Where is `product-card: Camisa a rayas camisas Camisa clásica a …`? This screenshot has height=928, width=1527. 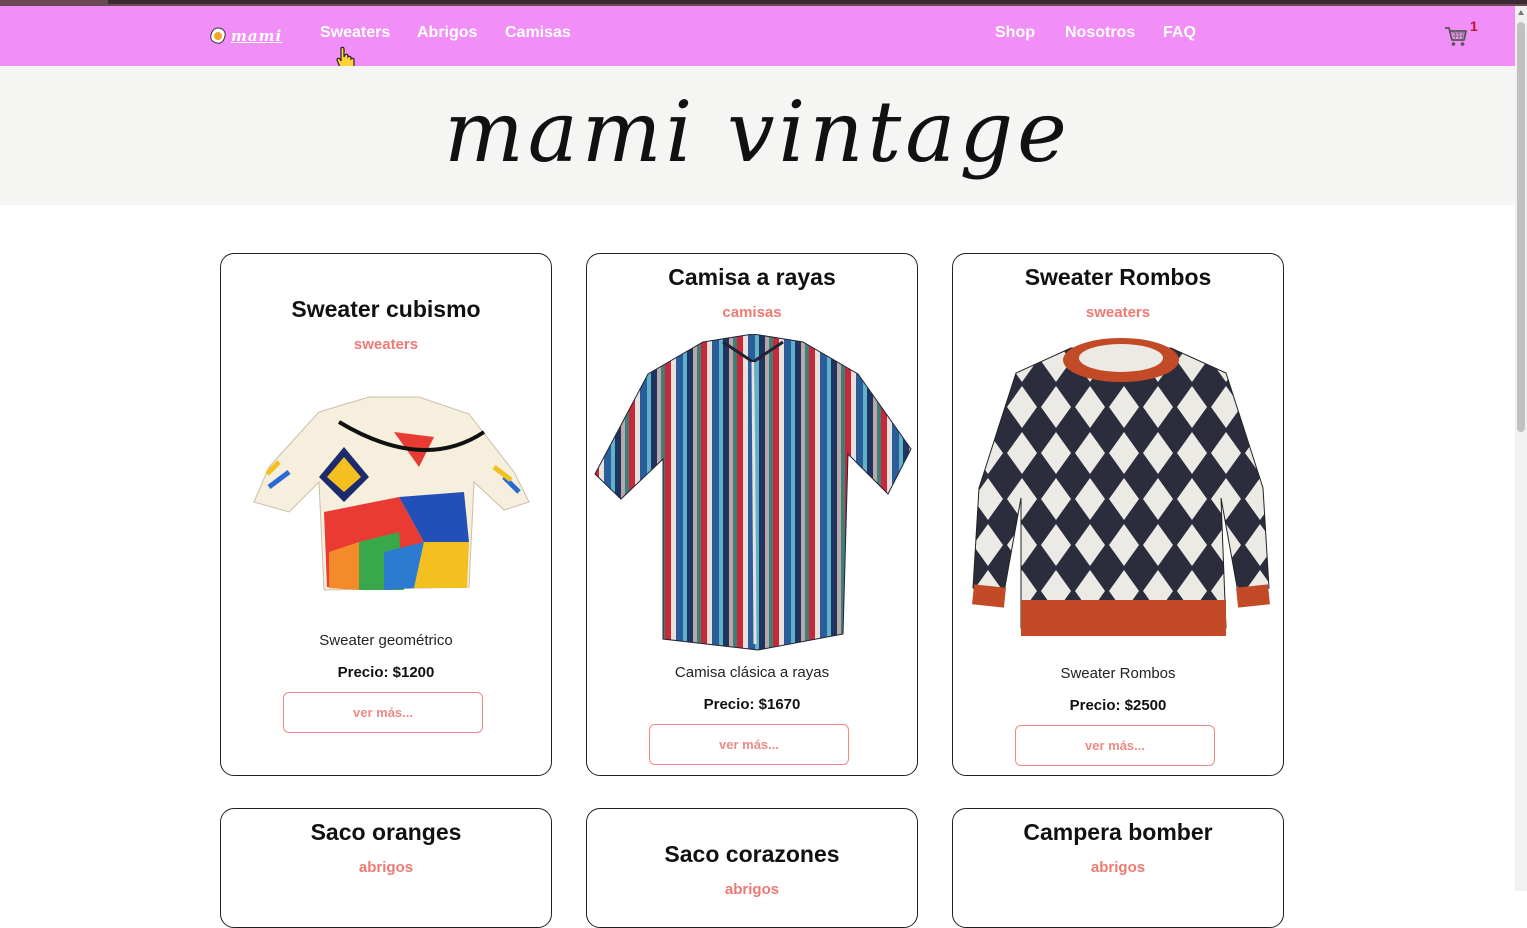 product-card: Camisa a rayas camisas Camisa clásica a … is located at coordinates (752, 514).